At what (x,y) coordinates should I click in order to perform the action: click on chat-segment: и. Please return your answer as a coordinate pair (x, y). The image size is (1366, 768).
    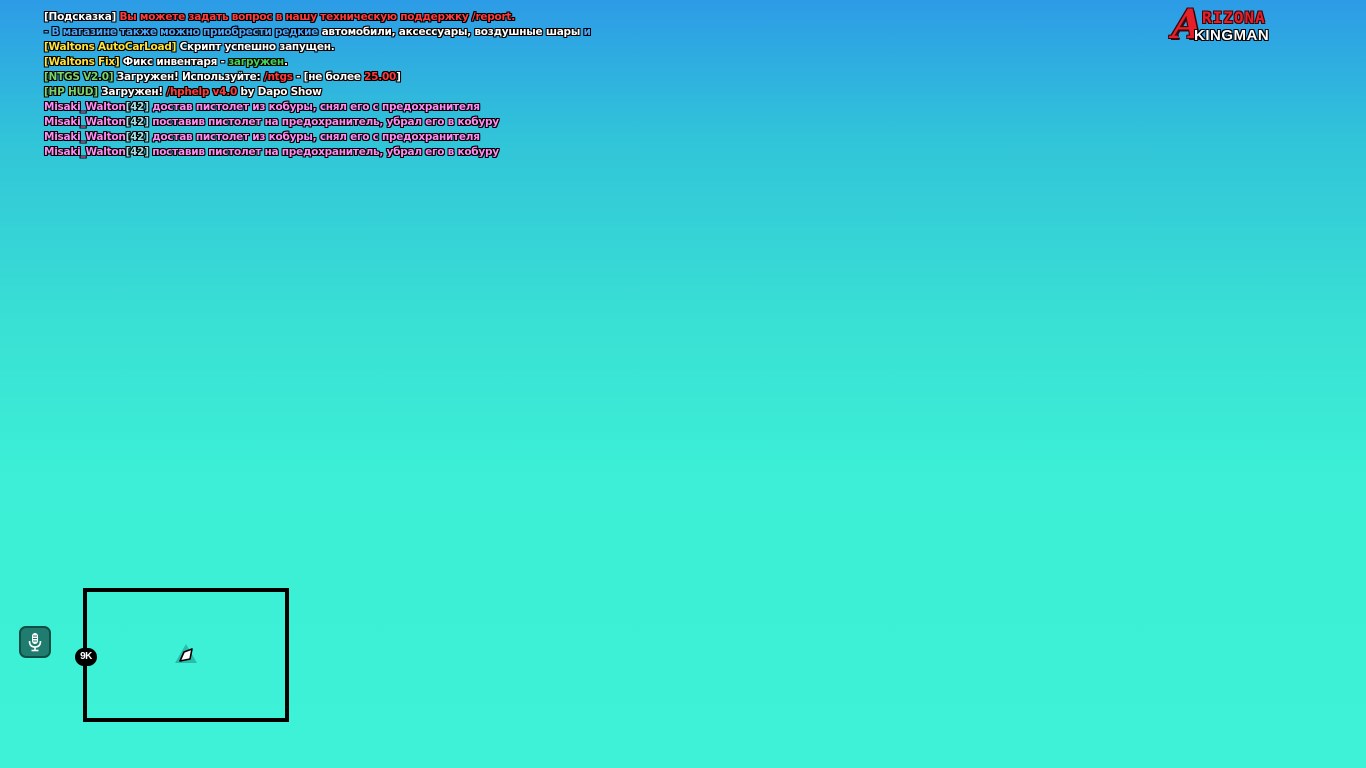
    Looking at the image, I should click on (587, 32).